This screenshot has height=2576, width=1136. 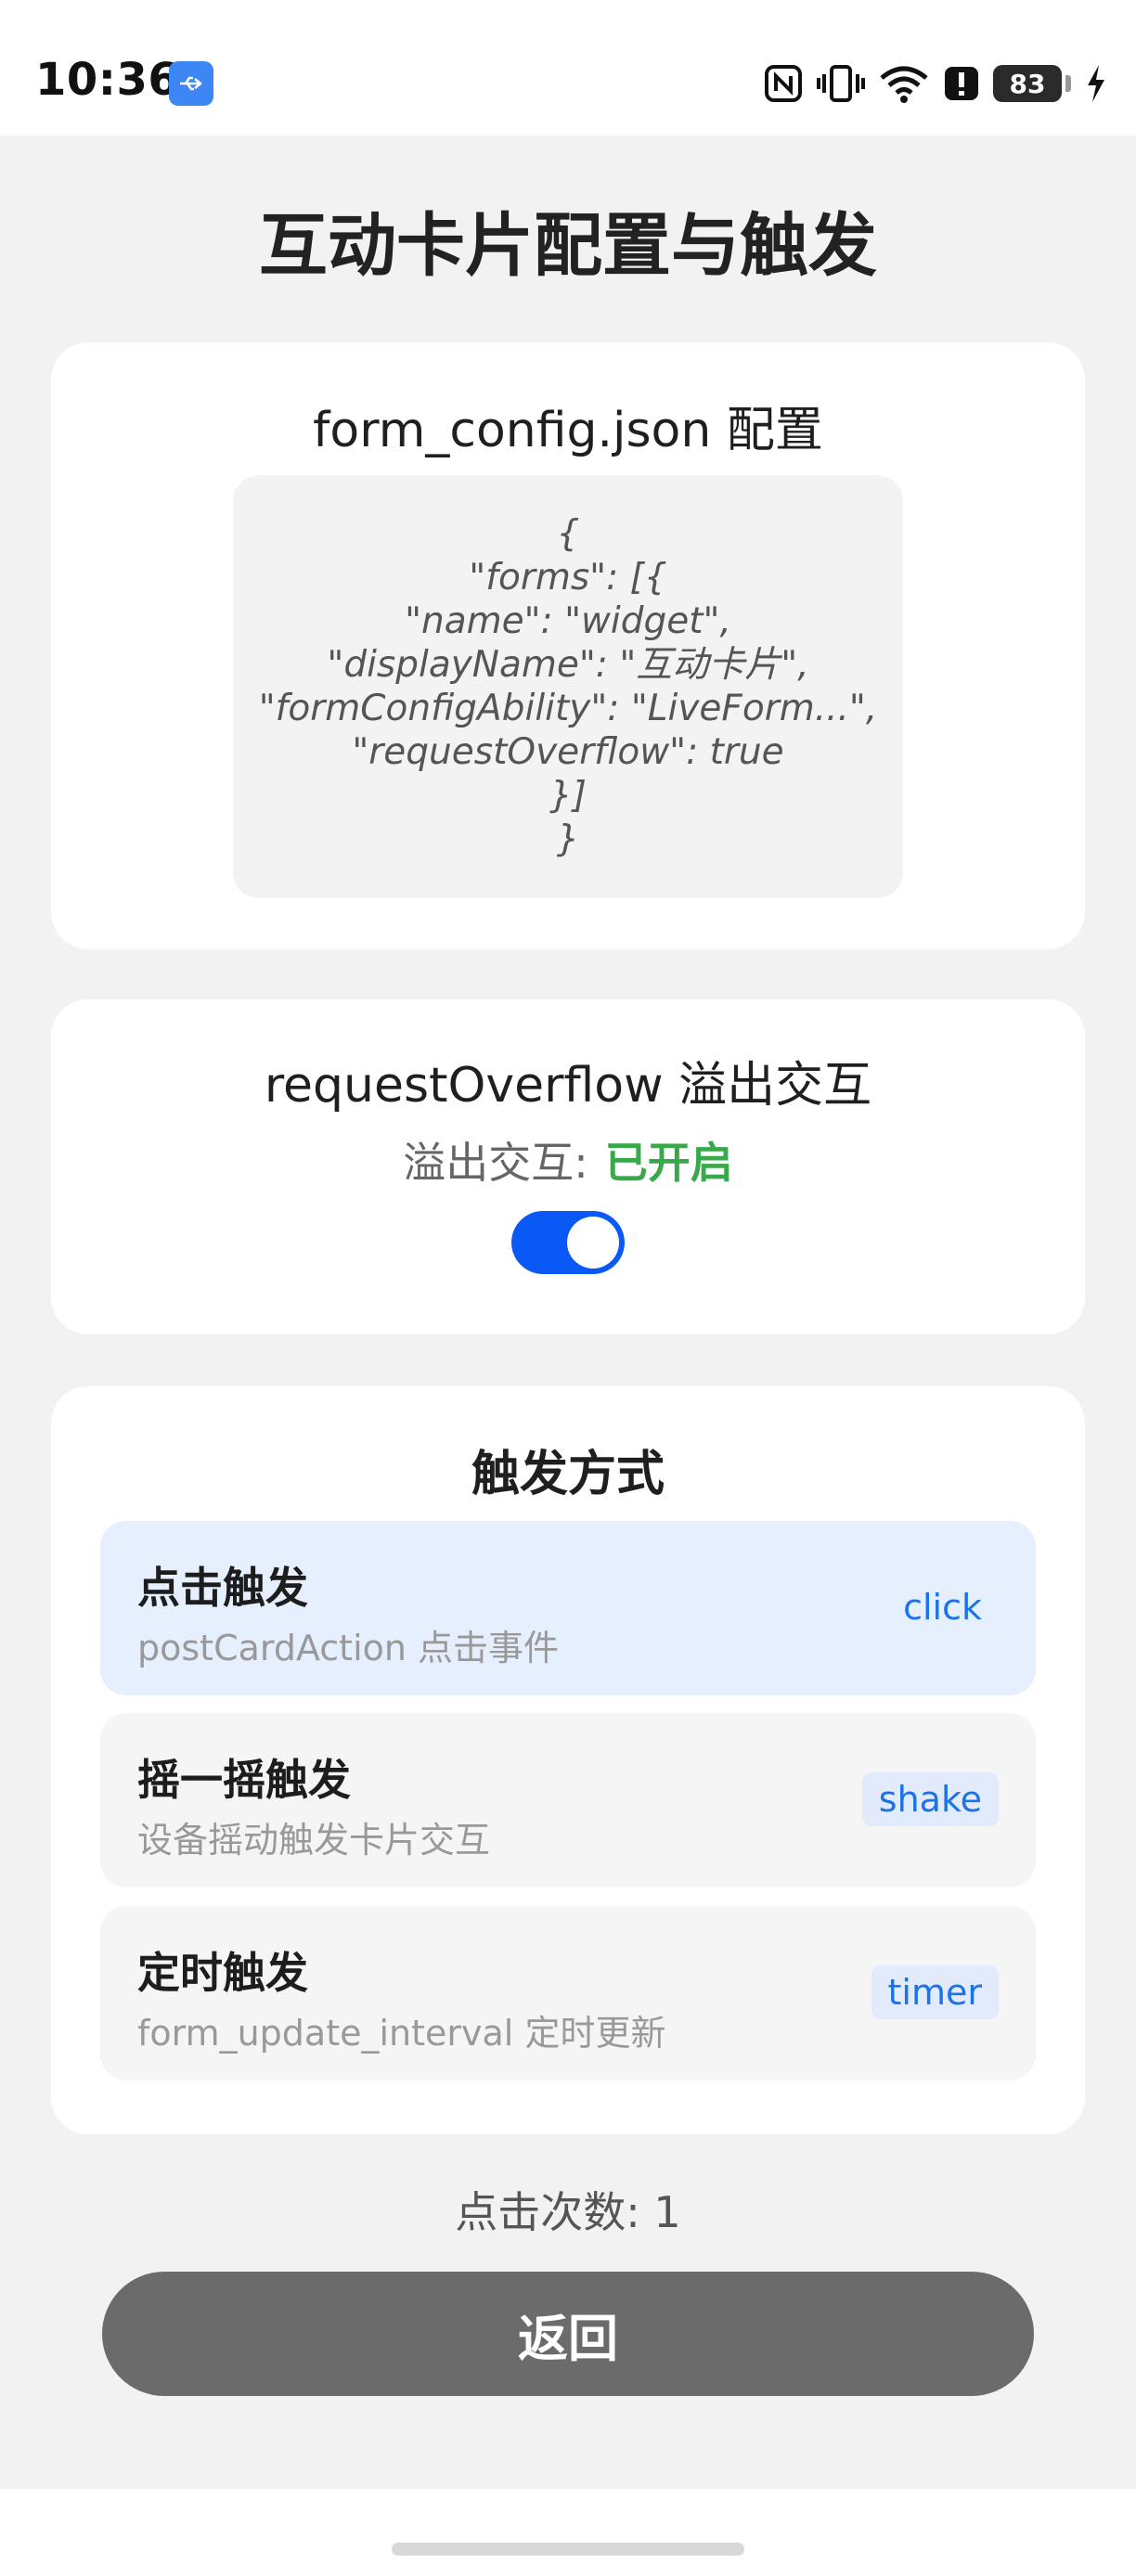 What do you see at coordinates (1027, 84) in the screenshot?
I see `battery-indicator: 83` at bounding box center [1027, 84].